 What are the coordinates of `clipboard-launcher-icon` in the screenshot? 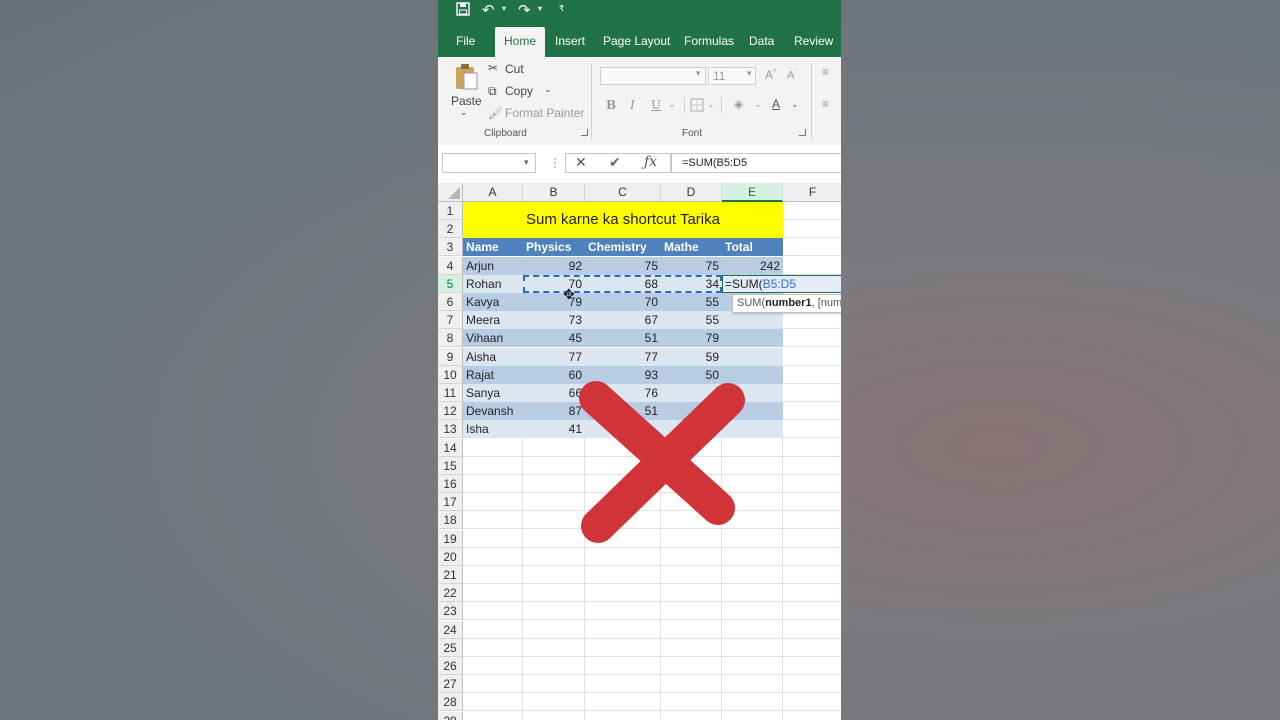 It's located at (584, 132).